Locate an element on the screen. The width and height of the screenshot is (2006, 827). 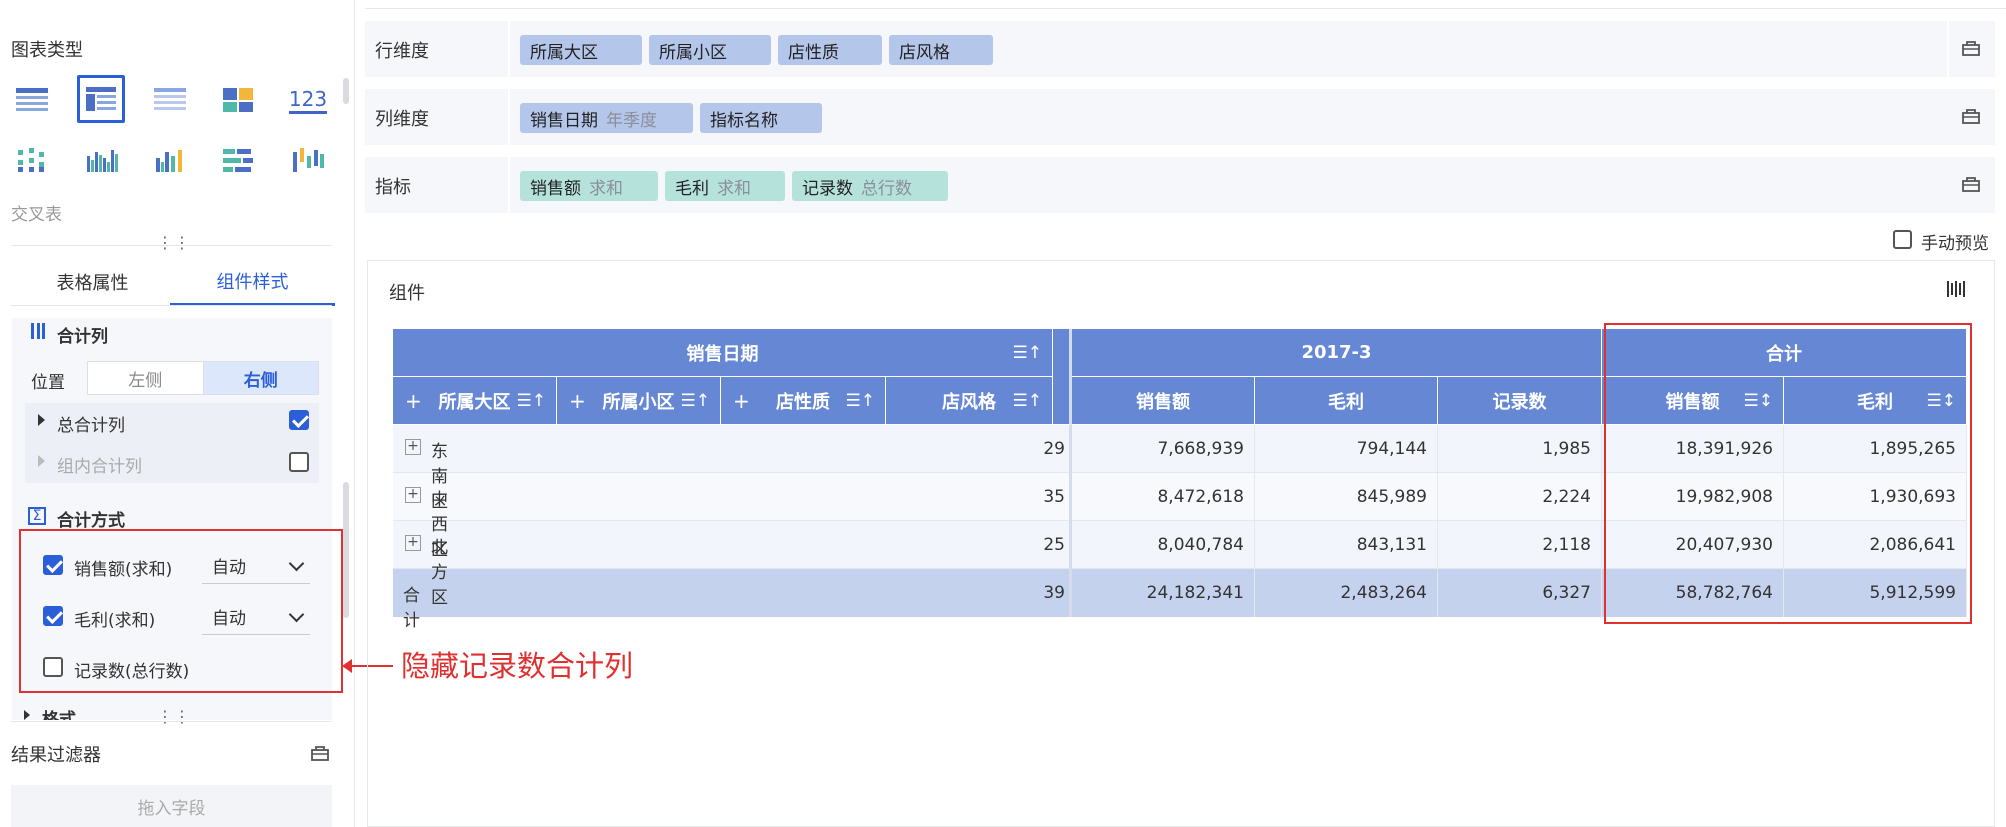
profit-sum-label: 毛利(求和) is located at coordinates (115, 621).